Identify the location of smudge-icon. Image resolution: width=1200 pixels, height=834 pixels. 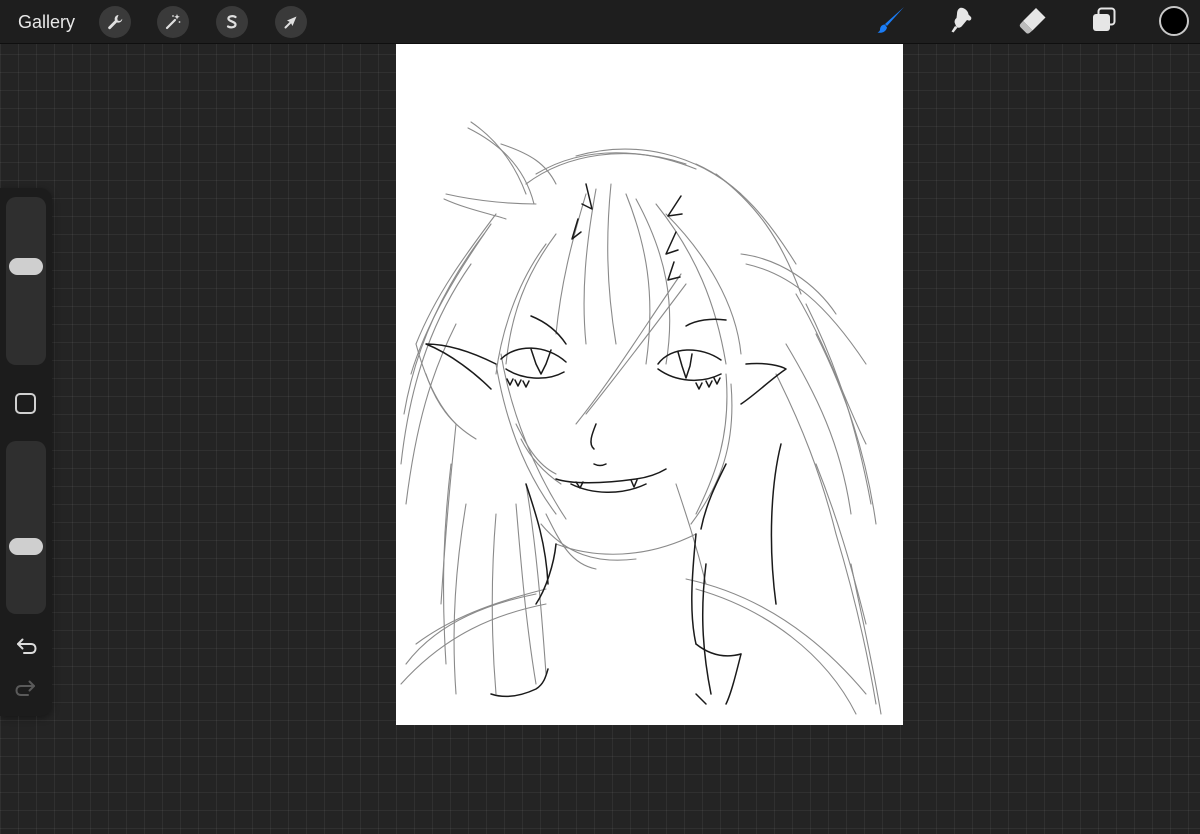
(962, 22).